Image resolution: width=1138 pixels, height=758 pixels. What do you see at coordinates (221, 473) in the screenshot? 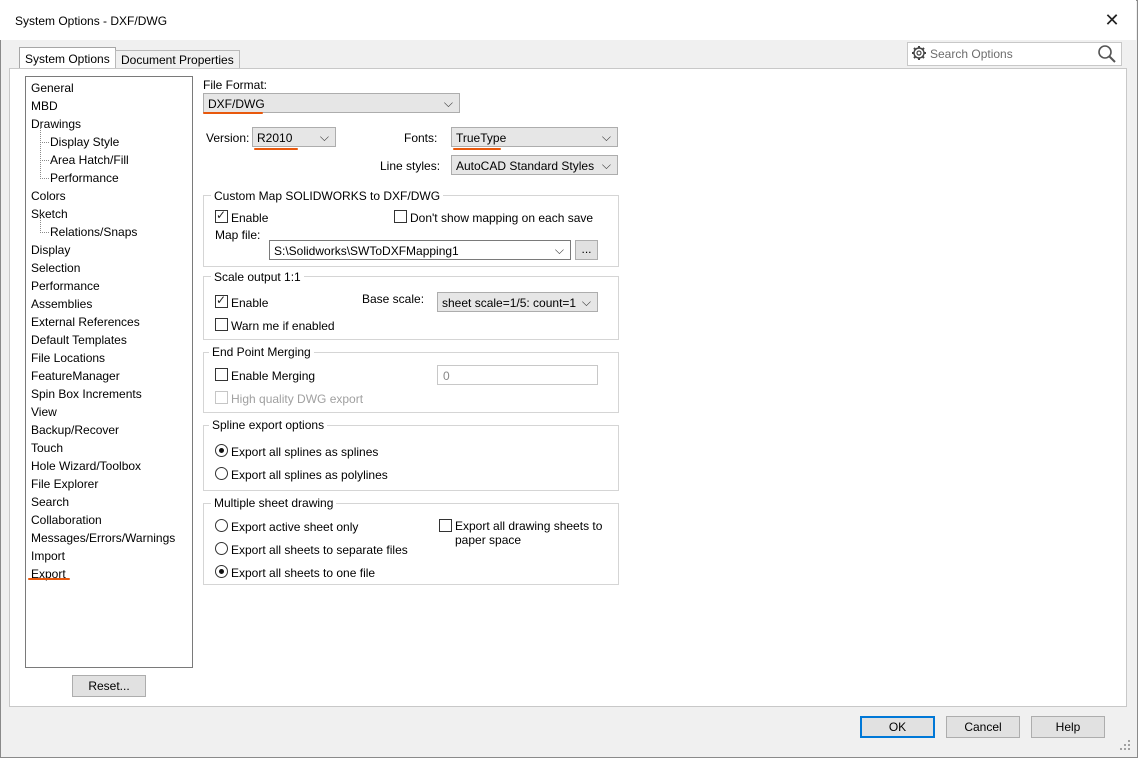
I see `spline-as-polylines-radio` at bounding box center [221, 473].